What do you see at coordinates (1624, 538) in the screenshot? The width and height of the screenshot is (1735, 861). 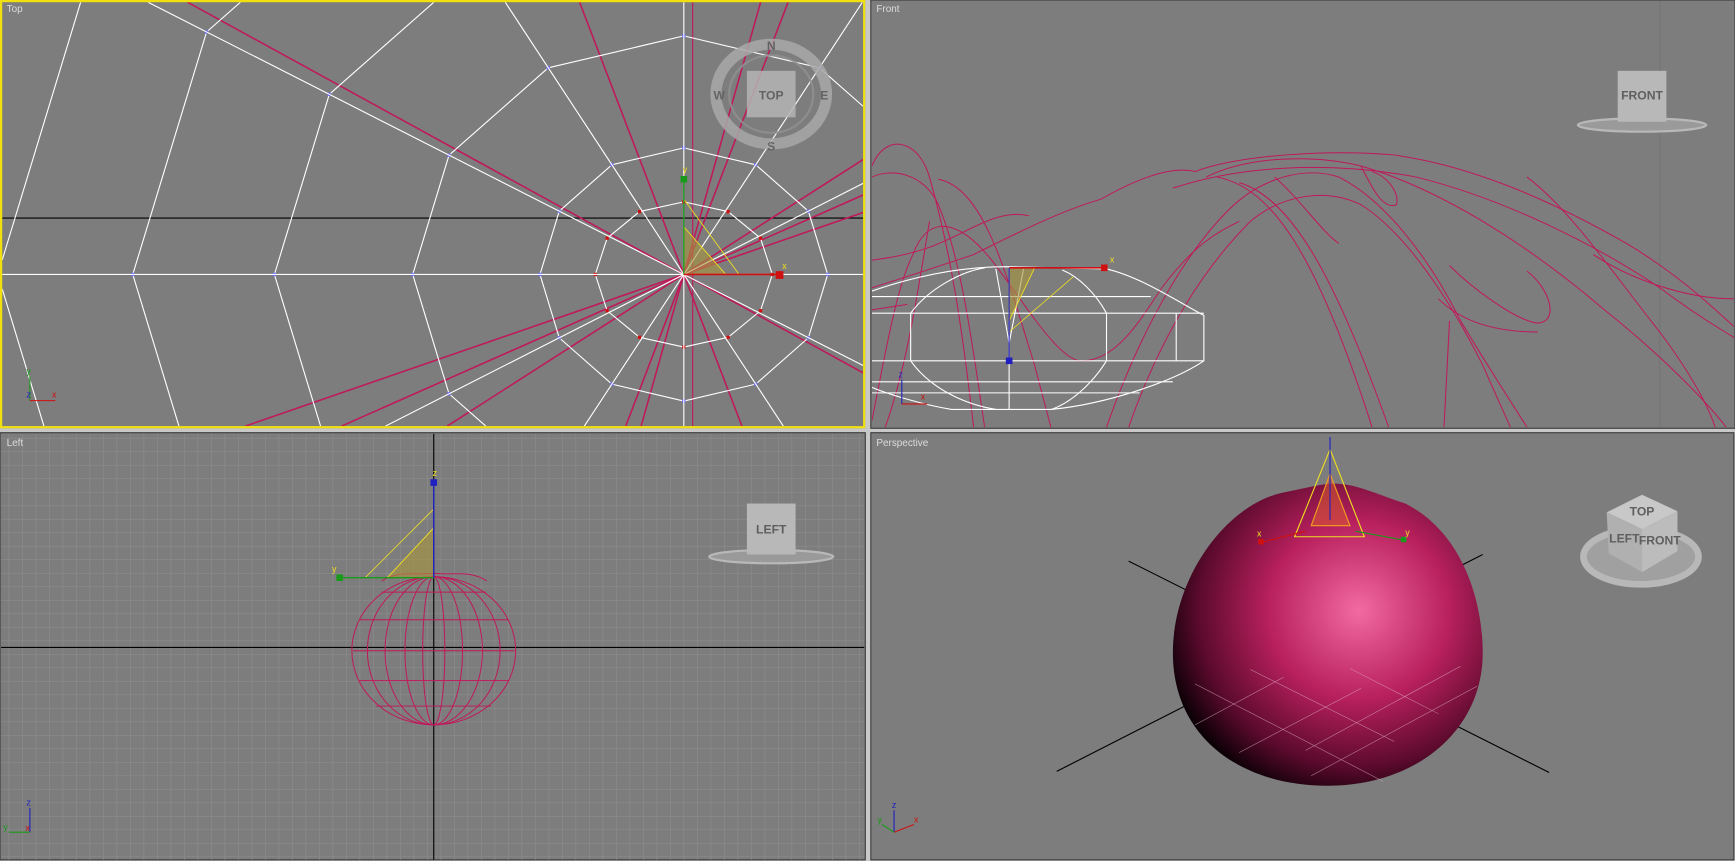 I see `svg-text: LEFT` at bounding box center [1624, 538].